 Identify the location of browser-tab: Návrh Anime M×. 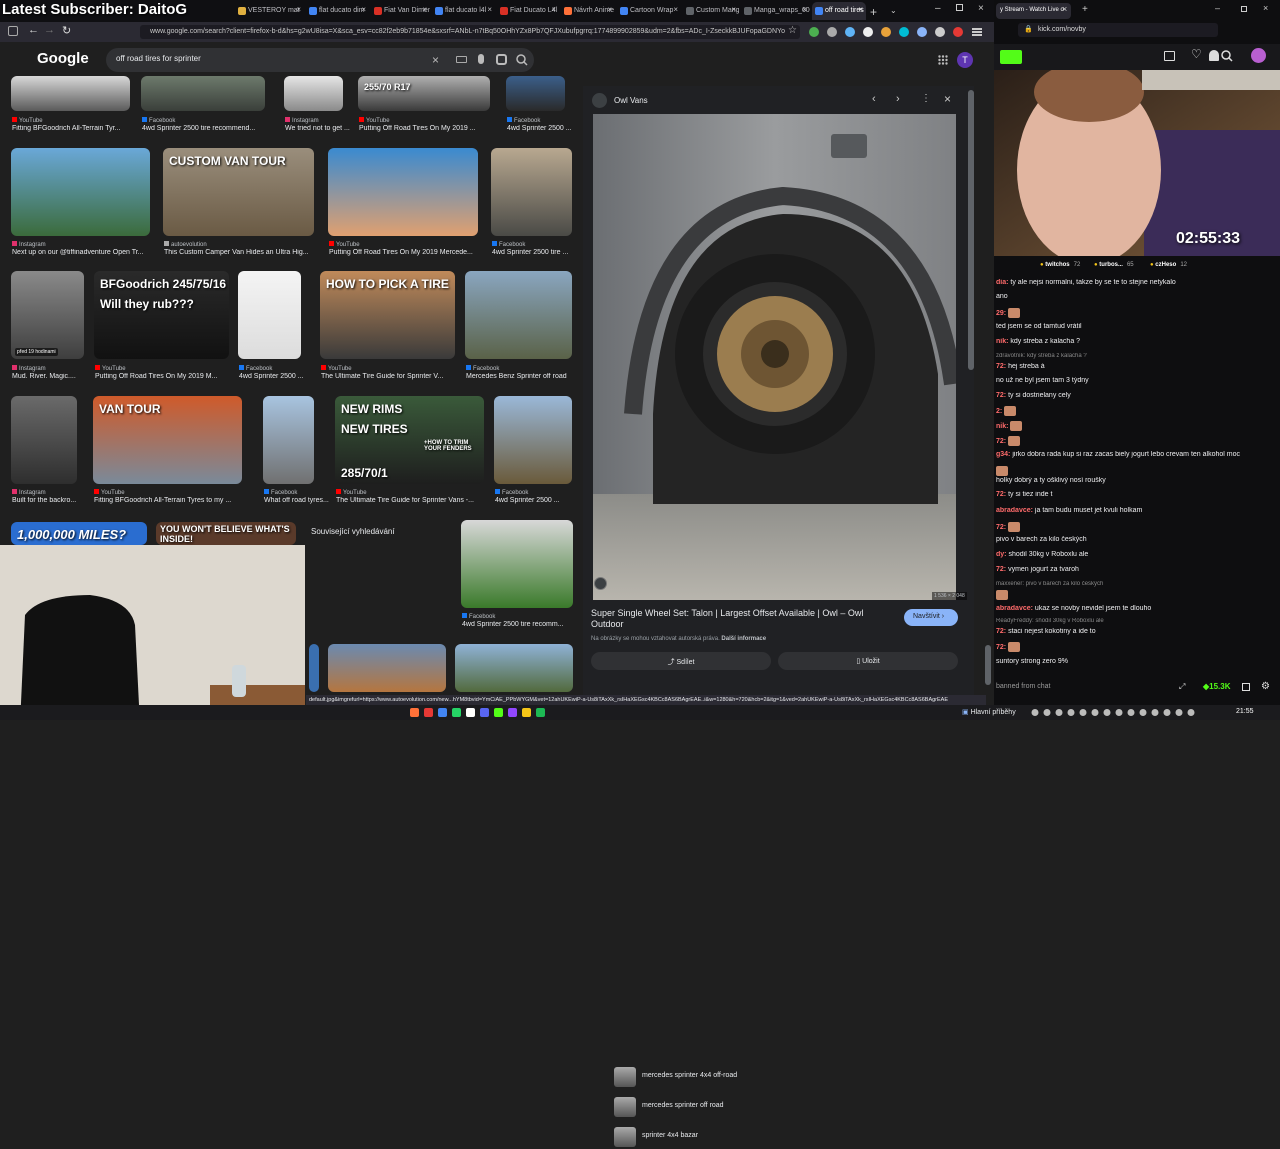
(588, 11).